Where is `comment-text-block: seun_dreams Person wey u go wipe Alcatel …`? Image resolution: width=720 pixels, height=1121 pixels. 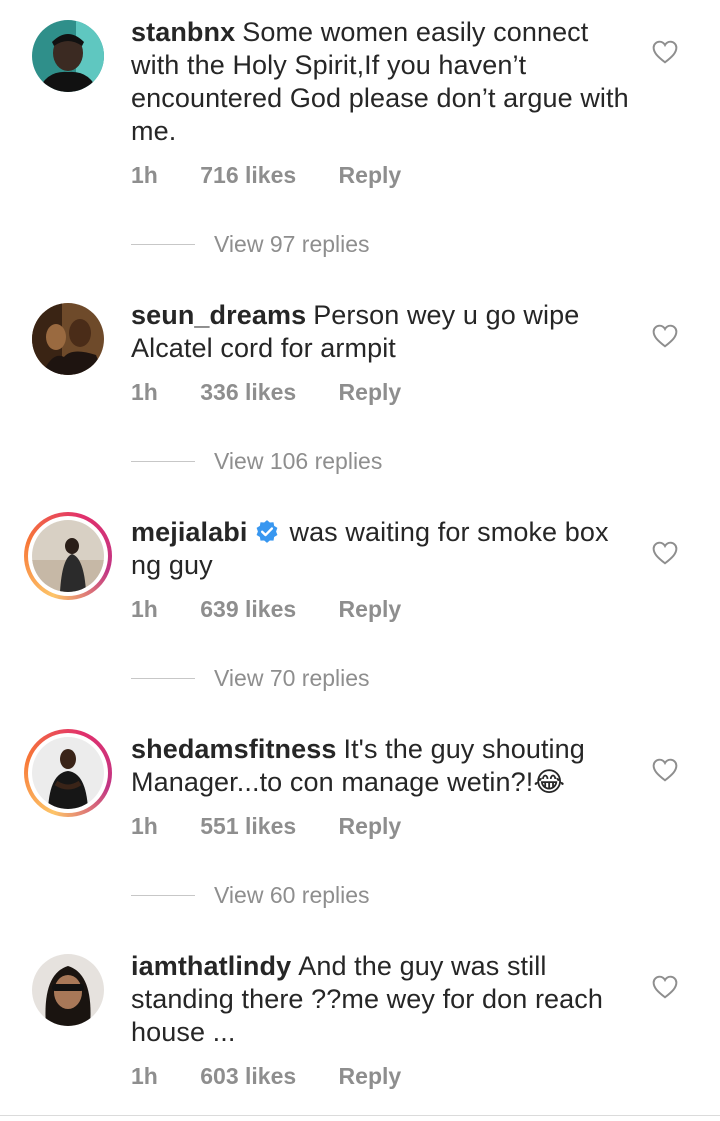 comment-text-block: seun_dreams Person wey u go wipe Alcatel … is located at coordinates (381, 332).